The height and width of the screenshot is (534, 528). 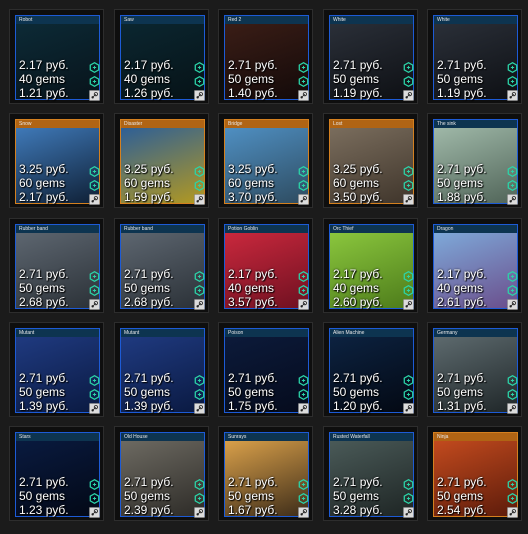 What do you see at coordinates (370, 160) in the screenshot?
I see `trading-card: Lost 3.25 руб. 60 gems 3.50 руб.` at bounding box center [370, 160].